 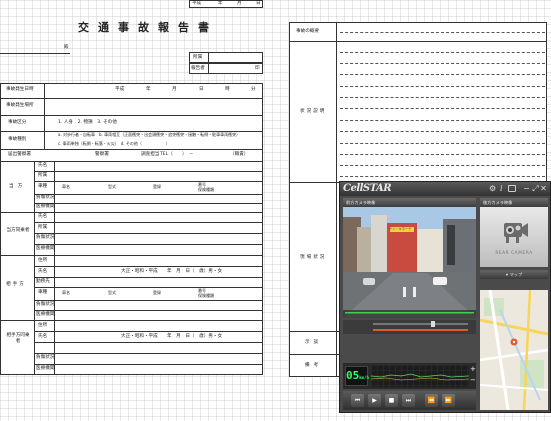 What do you see at coordinates (114, 143) in the screenshot?
I see `type-options-2: c. 車両単独（転倒・転落・火災） d. その他（ ）` at bounding box center [114, 143].